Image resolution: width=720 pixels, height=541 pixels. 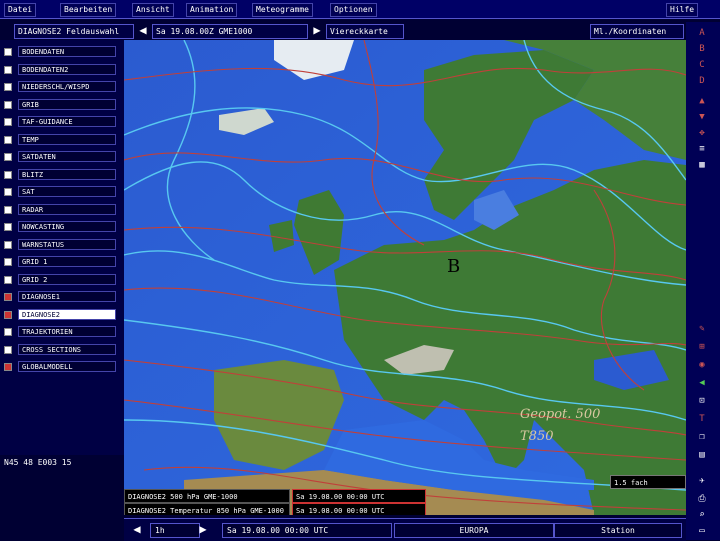 I want to click on layer-item: WARNSTATUS, so click(x=63, y=244).